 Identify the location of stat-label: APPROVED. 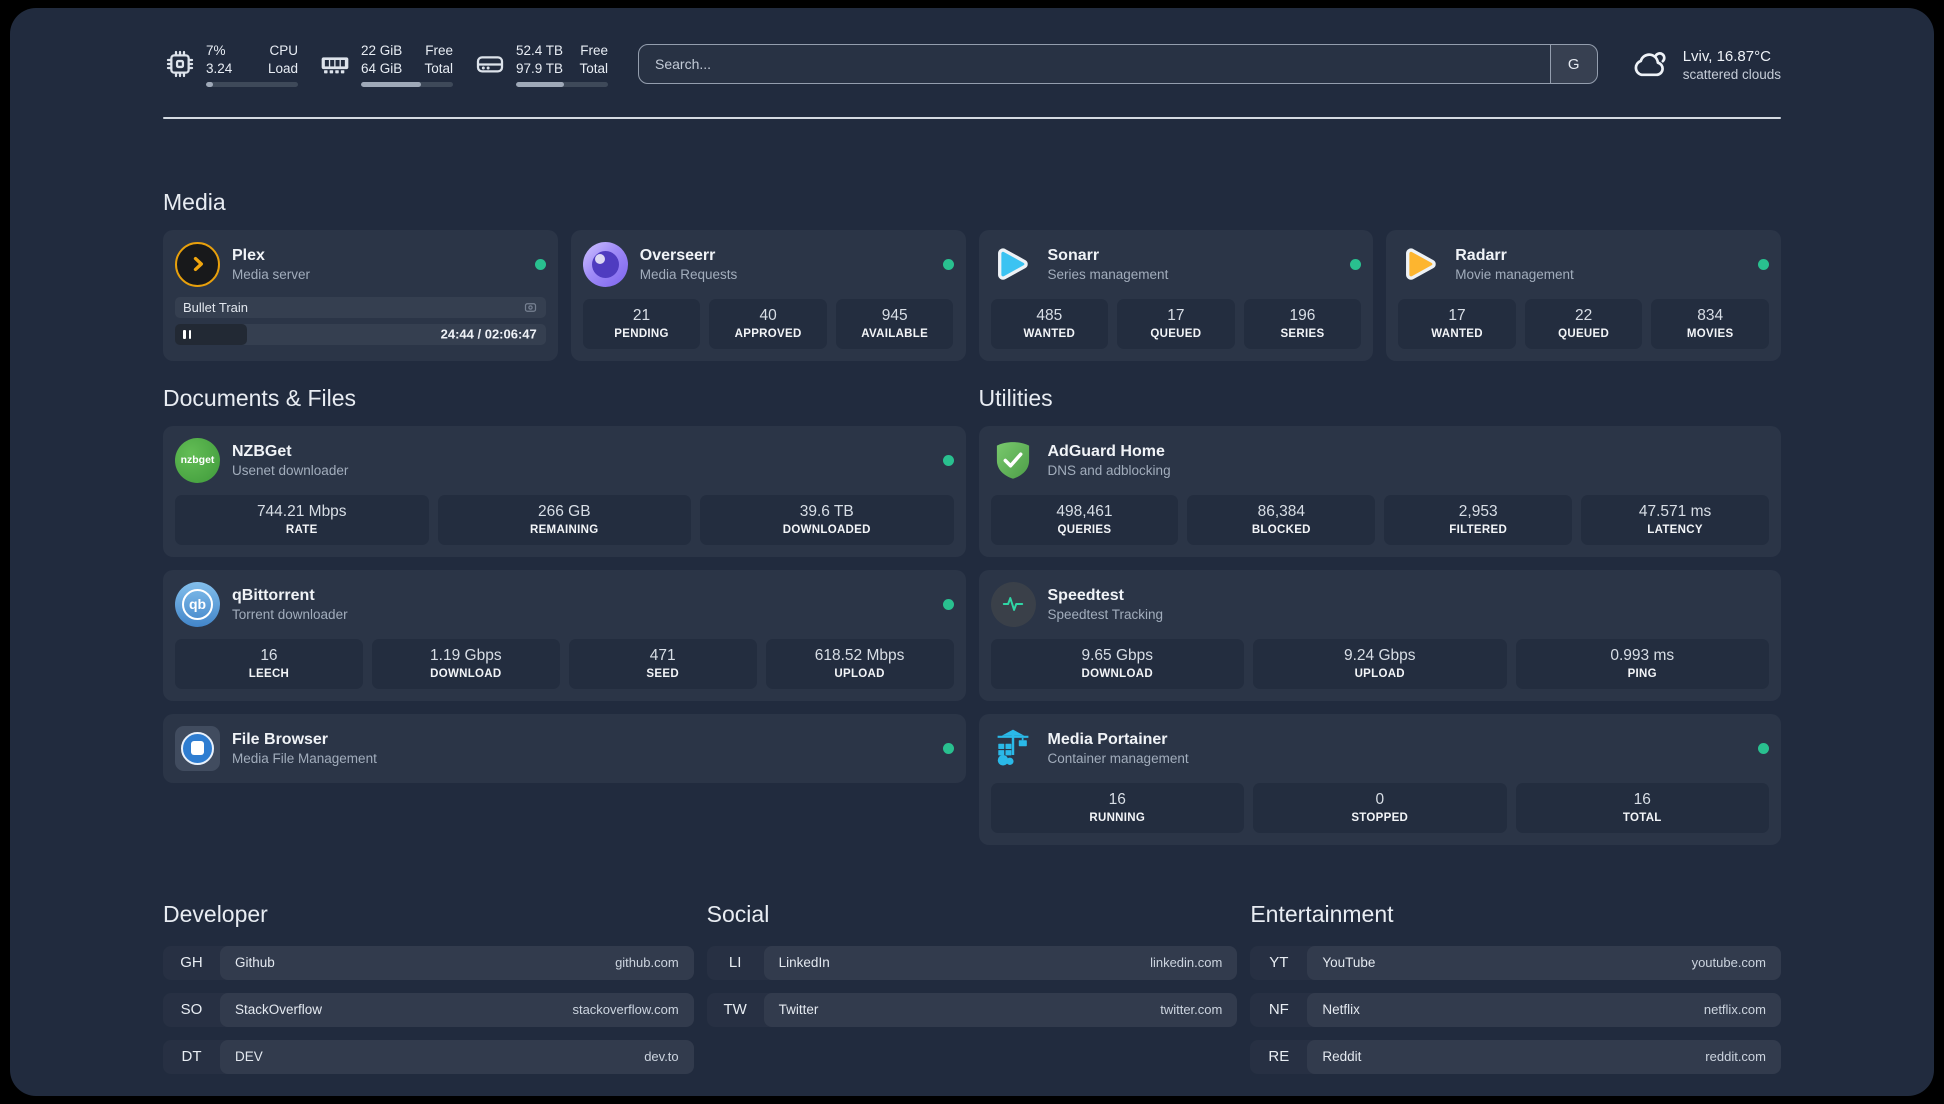
(768, 333).